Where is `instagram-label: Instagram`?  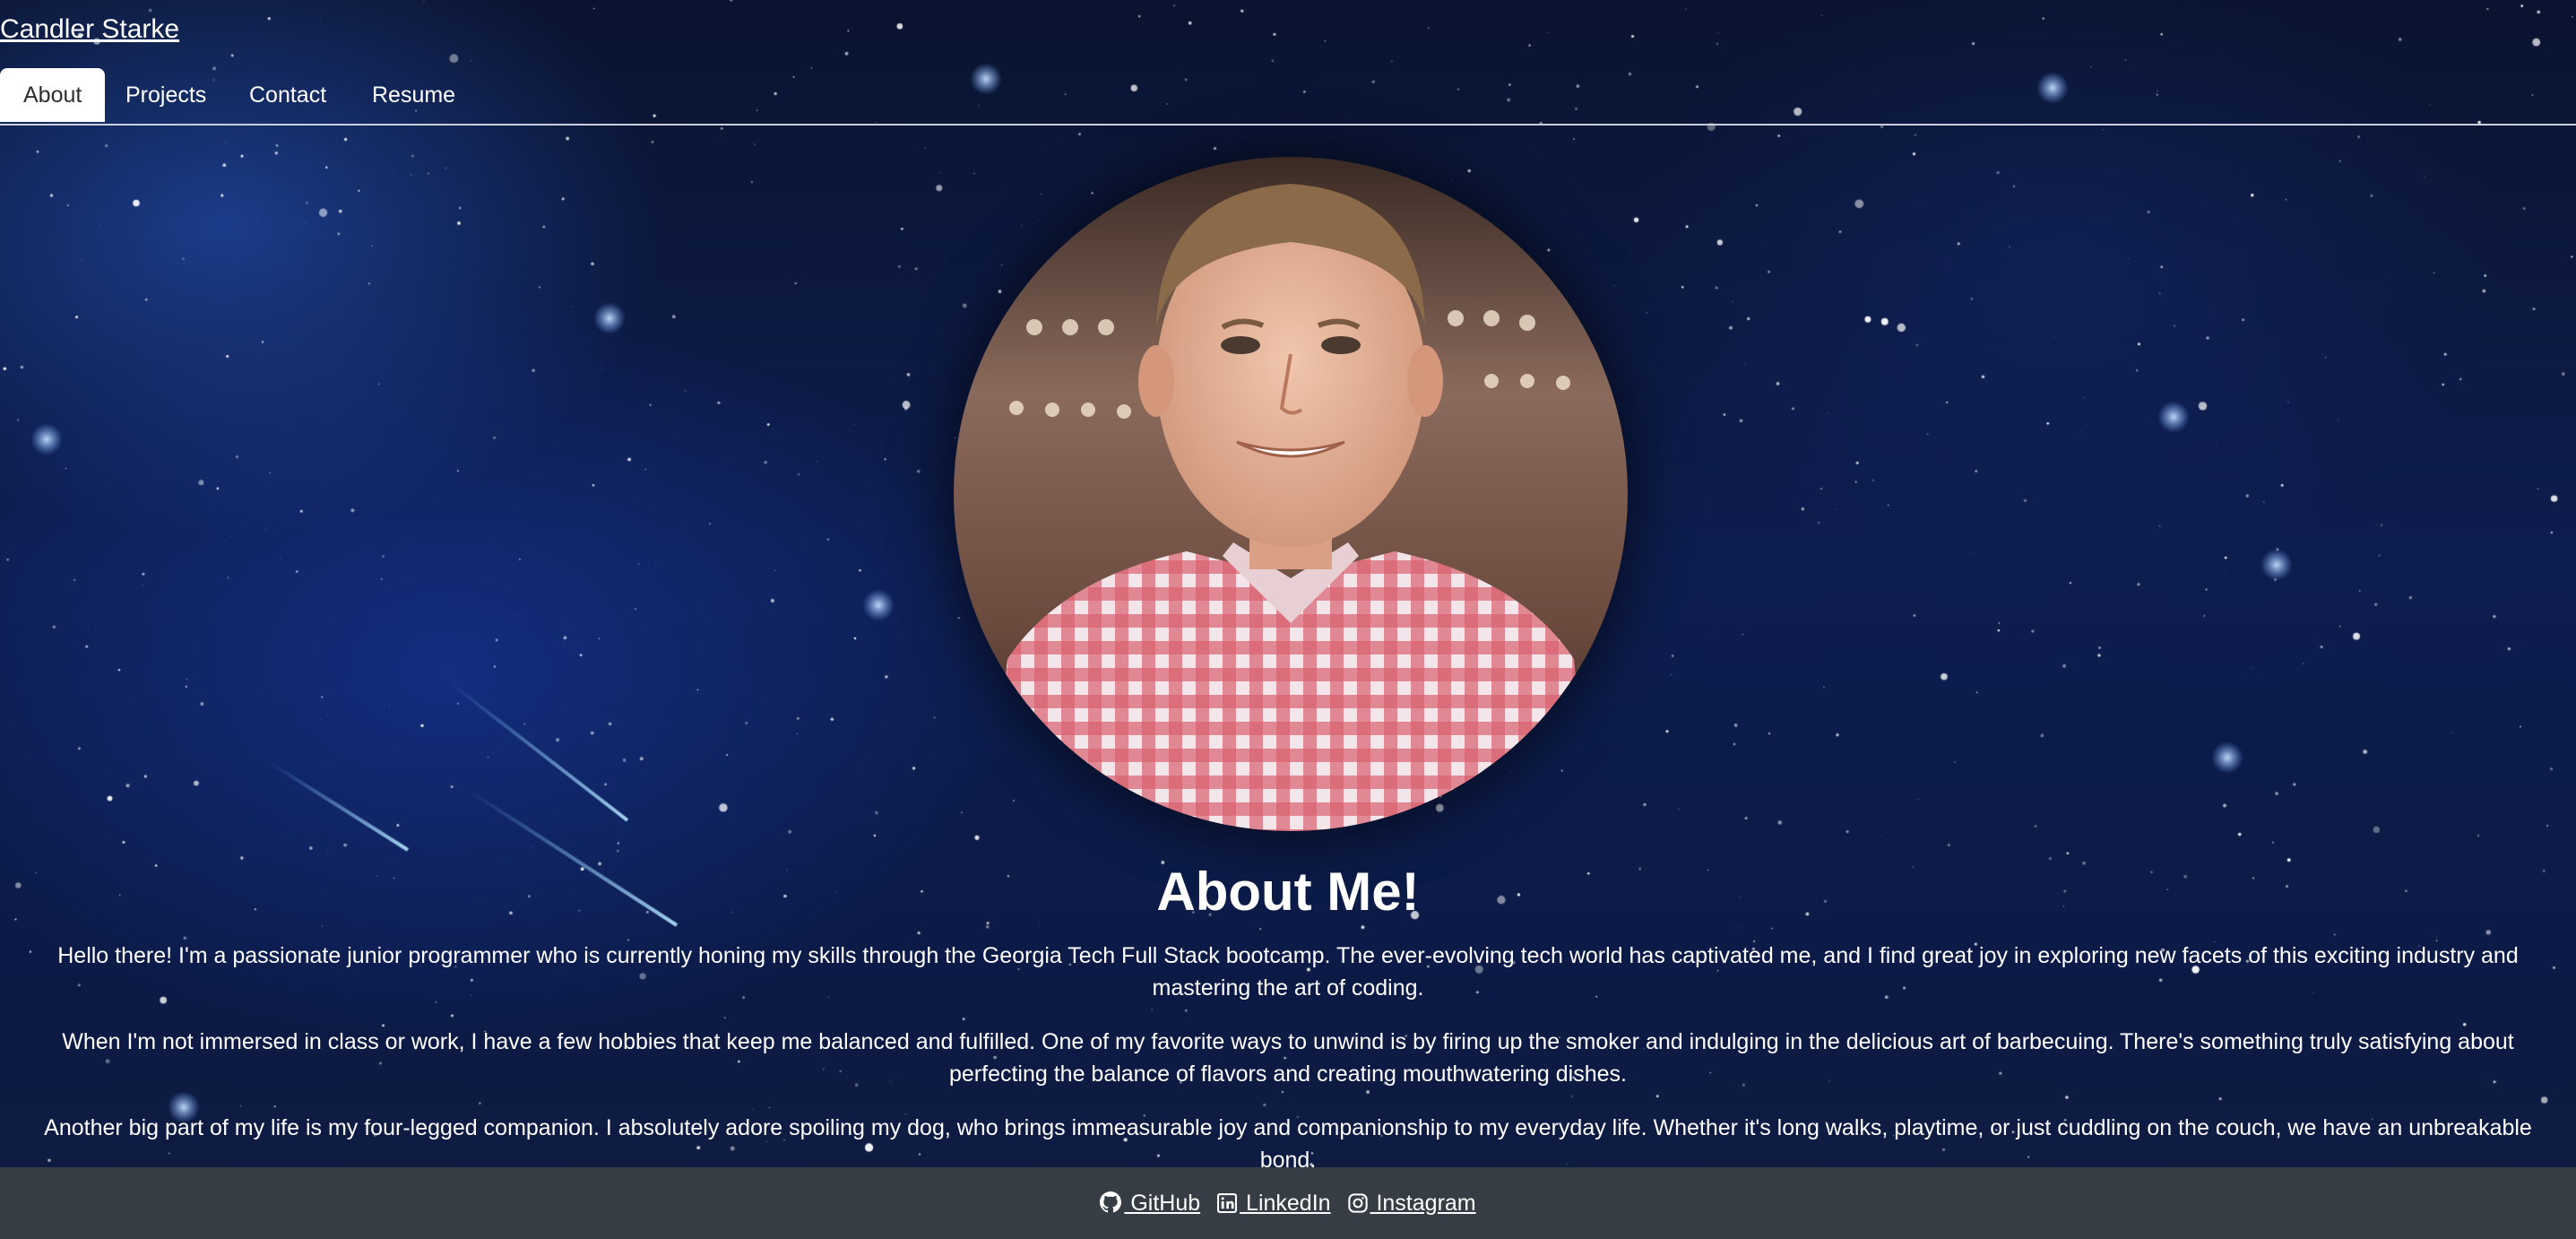 instagram-label: Instagram is located at coordinates (1423, 1204).